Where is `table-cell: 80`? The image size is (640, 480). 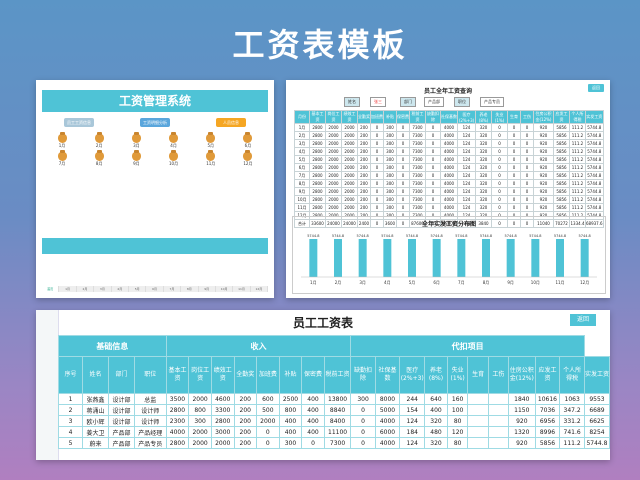
table-cell: 80 is located at coordinates (457, 443).